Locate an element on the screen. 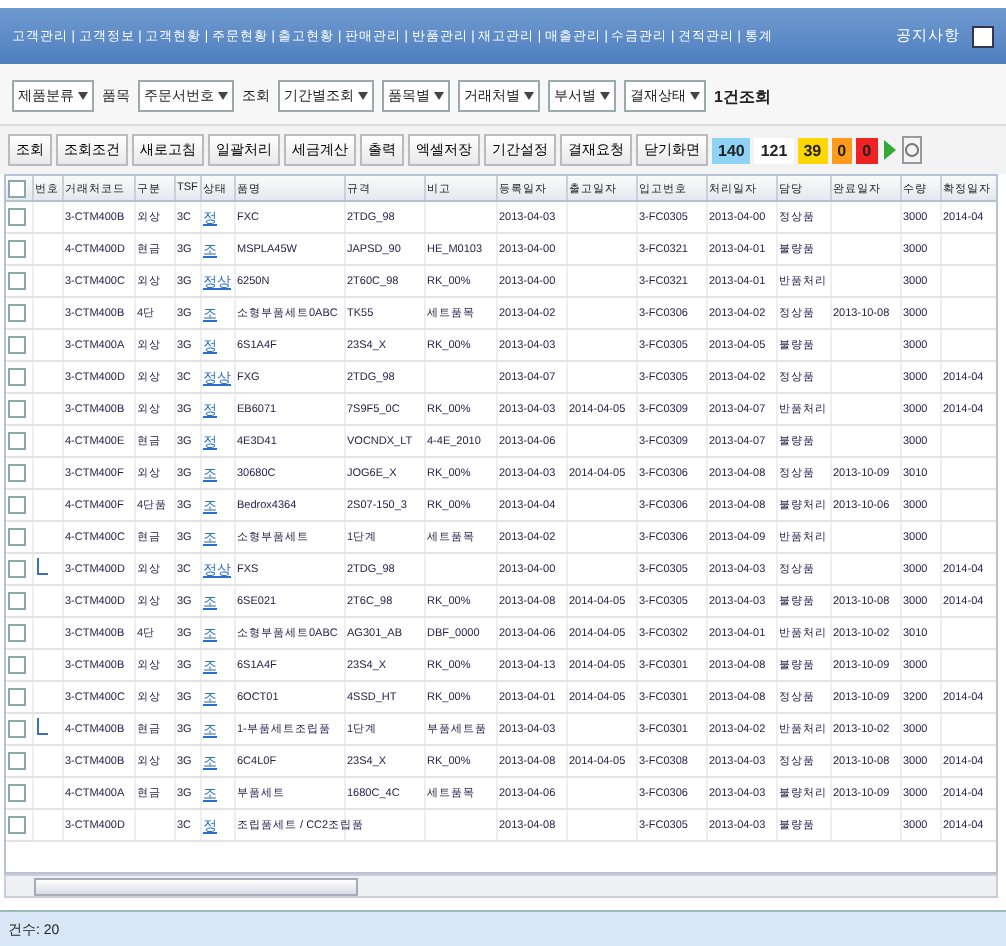 This screenshot has height=946, width=1006. status-count: 39 is located at coordinates (812, 150).